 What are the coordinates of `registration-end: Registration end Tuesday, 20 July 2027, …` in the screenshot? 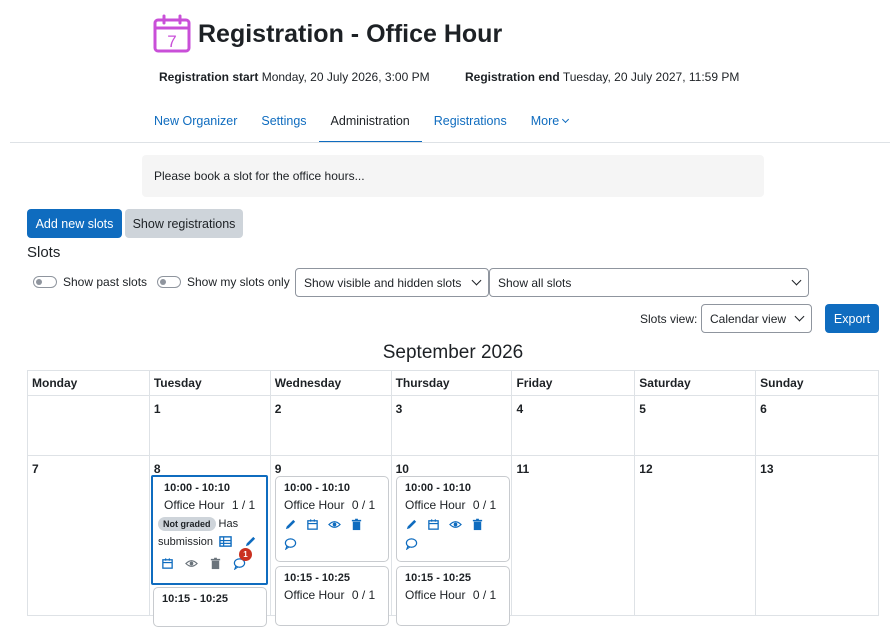 It's located at (602, 77).